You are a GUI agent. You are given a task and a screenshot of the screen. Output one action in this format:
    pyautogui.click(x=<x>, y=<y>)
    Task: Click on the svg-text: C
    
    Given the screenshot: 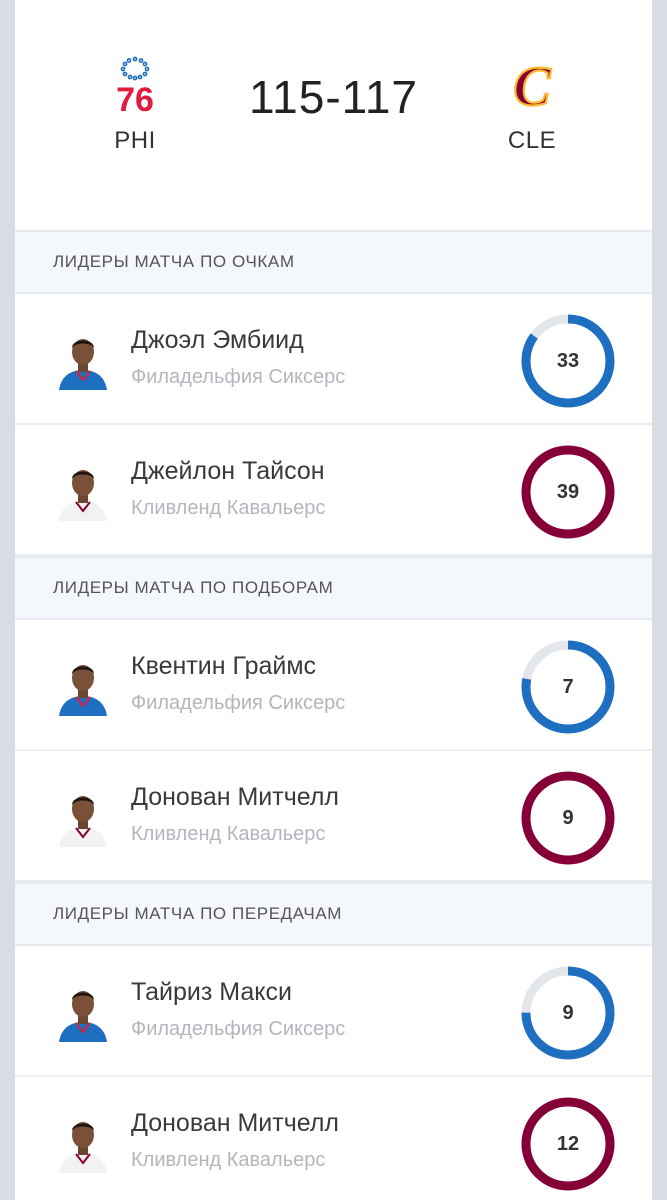 What is the action you would take?
    pyautogui.click(x=532, y=85)
    